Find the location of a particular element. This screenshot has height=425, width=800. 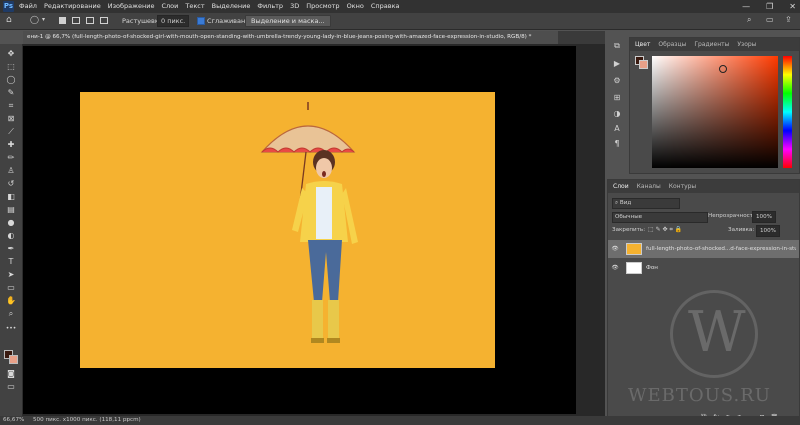

gradient-tool-icon: ▤ is located at coordinates (11, 209).